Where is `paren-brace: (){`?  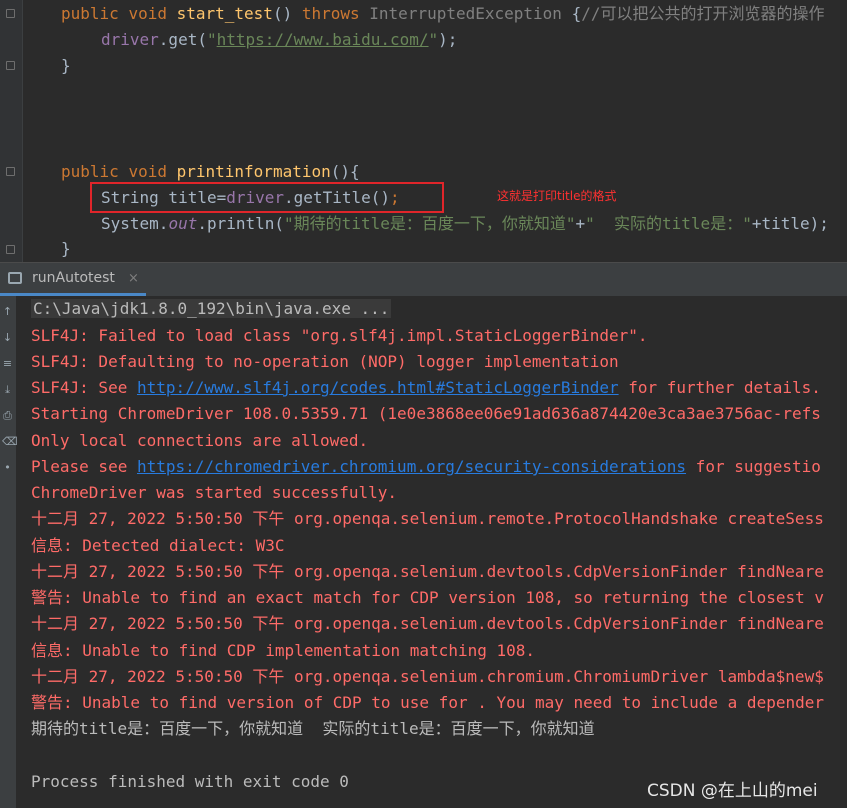 paren-brace: (){ is located at coordinates (345, 171).